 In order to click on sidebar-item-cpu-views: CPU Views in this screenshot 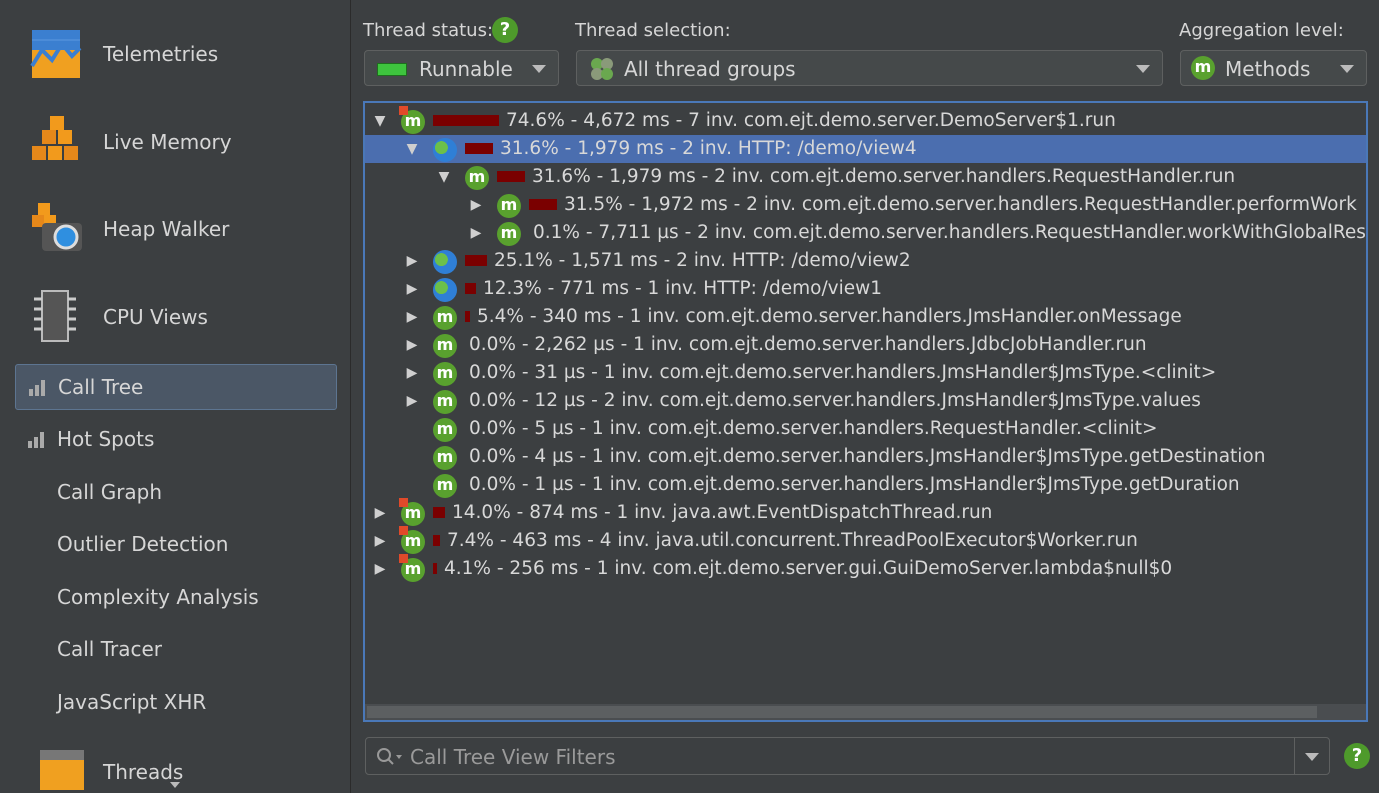, I will do `click(175, 317)`.